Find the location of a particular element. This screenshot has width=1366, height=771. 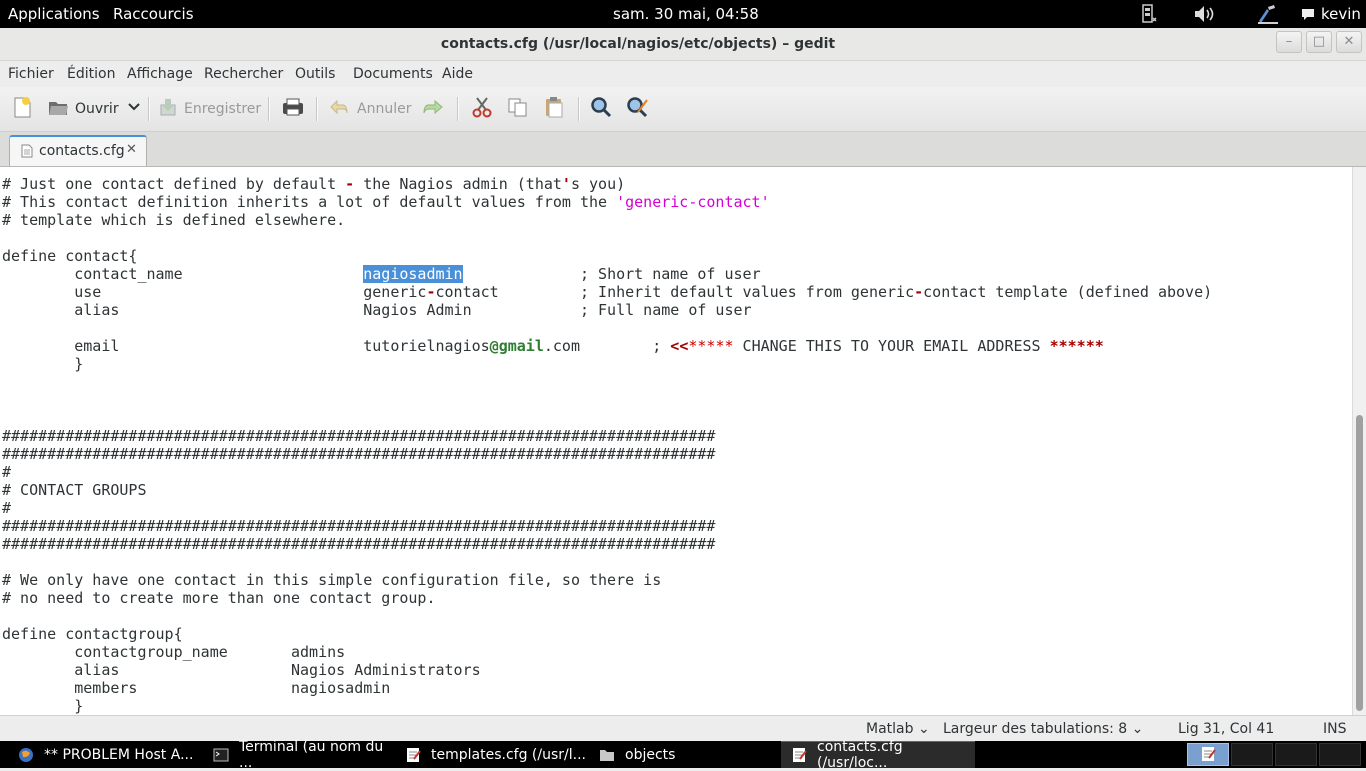

code-line: } is located at coordinates (43, 706).